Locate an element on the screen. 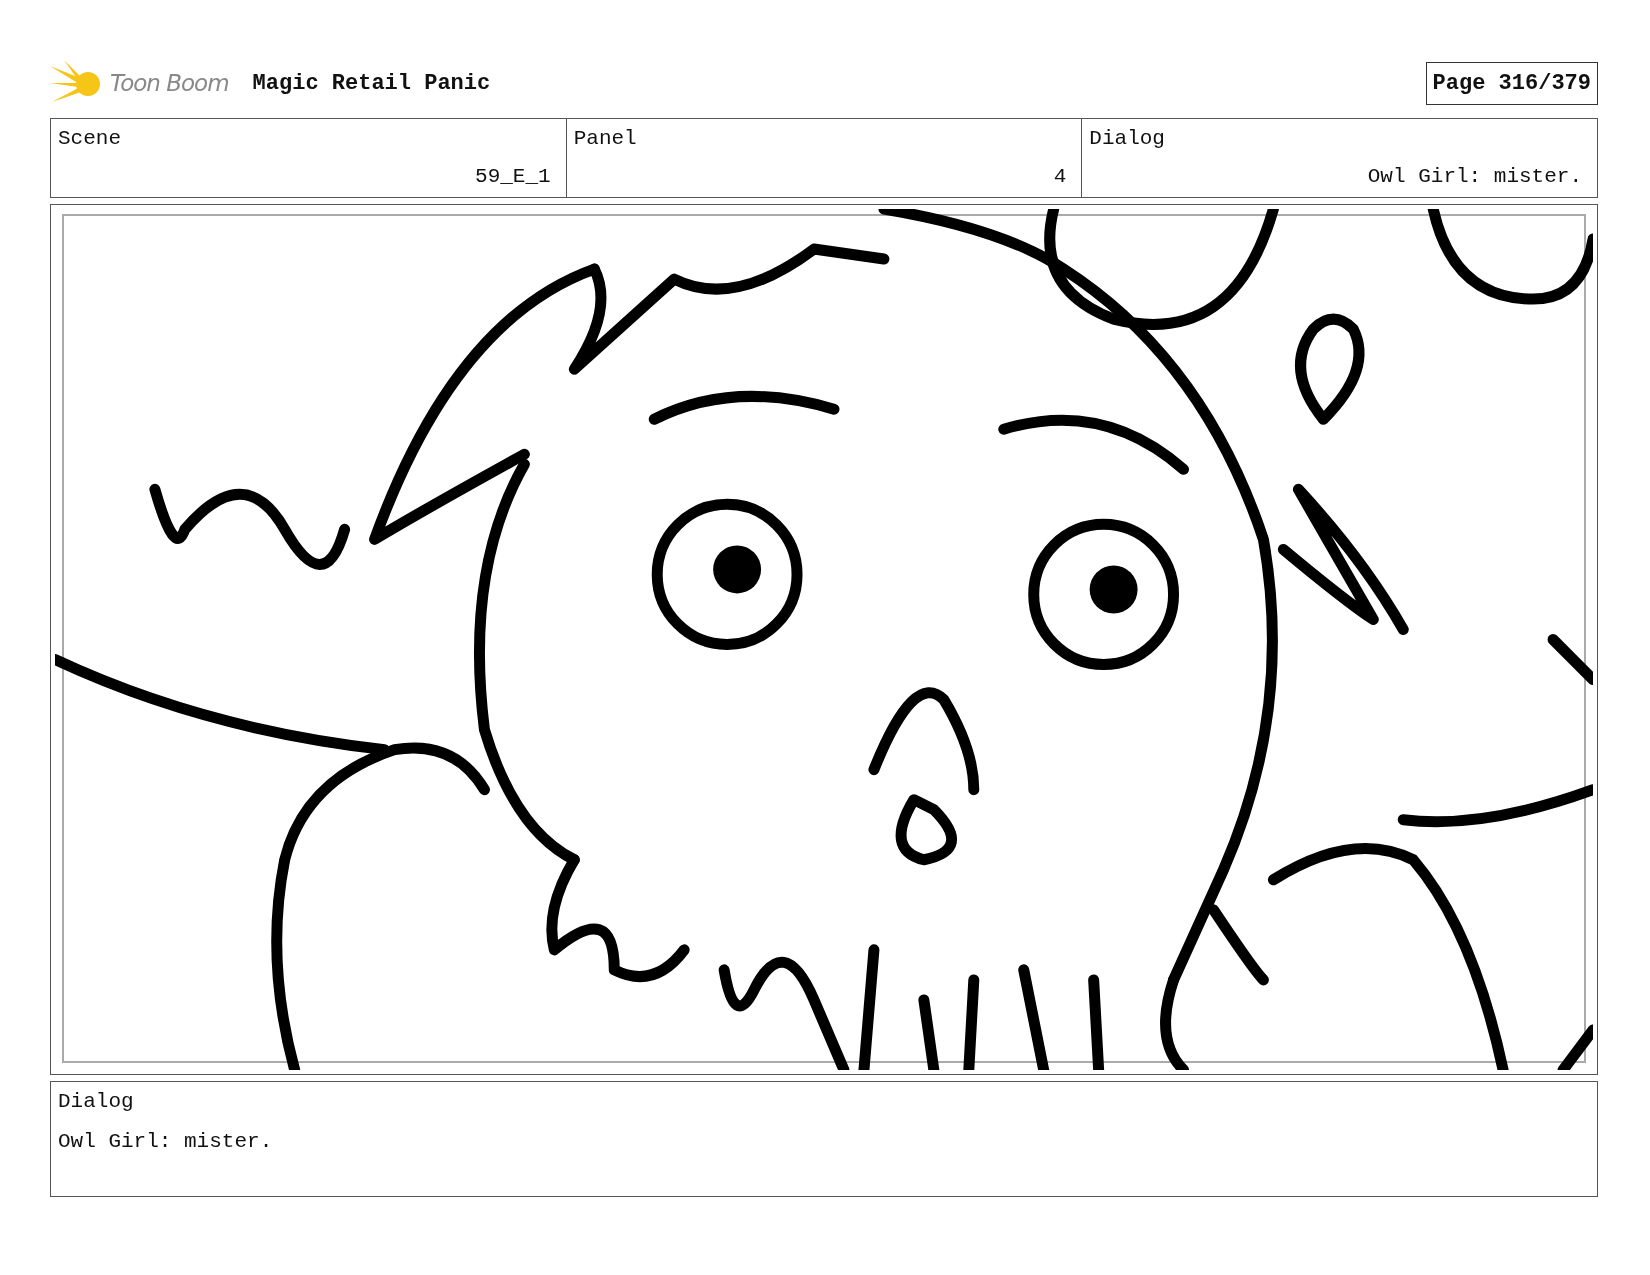  field-value: Owl Girl: mister. is located at coordinates (1474, 176).